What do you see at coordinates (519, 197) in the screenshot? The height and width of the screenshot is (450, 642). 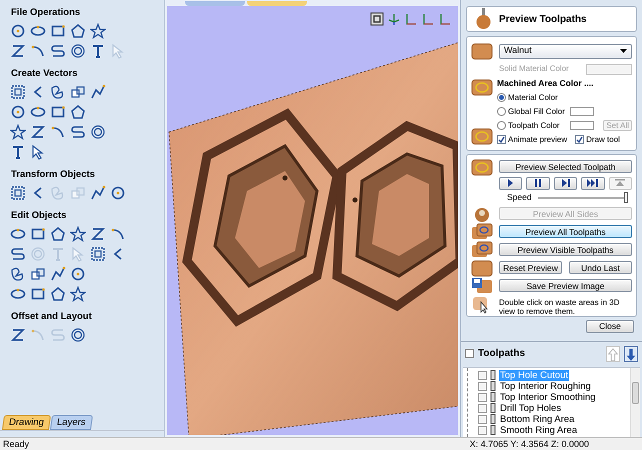 I see `slider-label: Speed` at bounding box center [519, 197].